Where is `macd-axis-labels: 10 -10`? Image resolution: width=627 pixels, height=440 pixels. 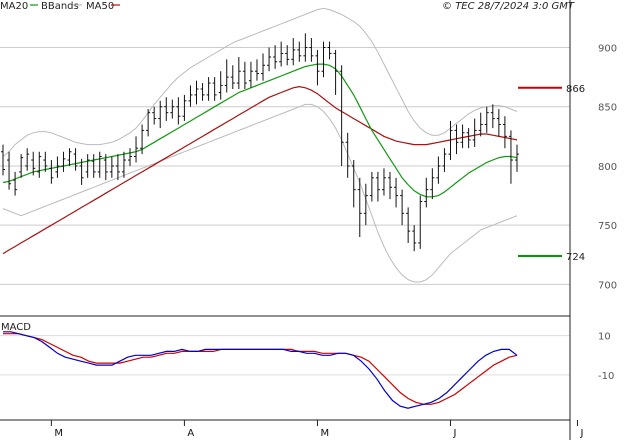 macd-axis-labels: 10 -10 is located at coordinates (606, 357).